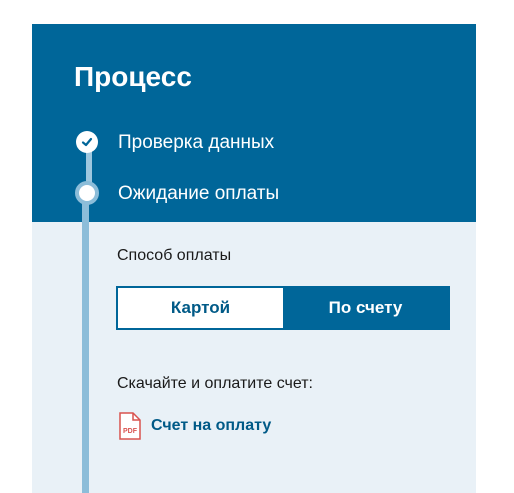 The image size is (514, 493). What do you see at coordinates (130, 431) in the screenshot?
I see `svg-text: PDF` at bounding box center [130, 431].